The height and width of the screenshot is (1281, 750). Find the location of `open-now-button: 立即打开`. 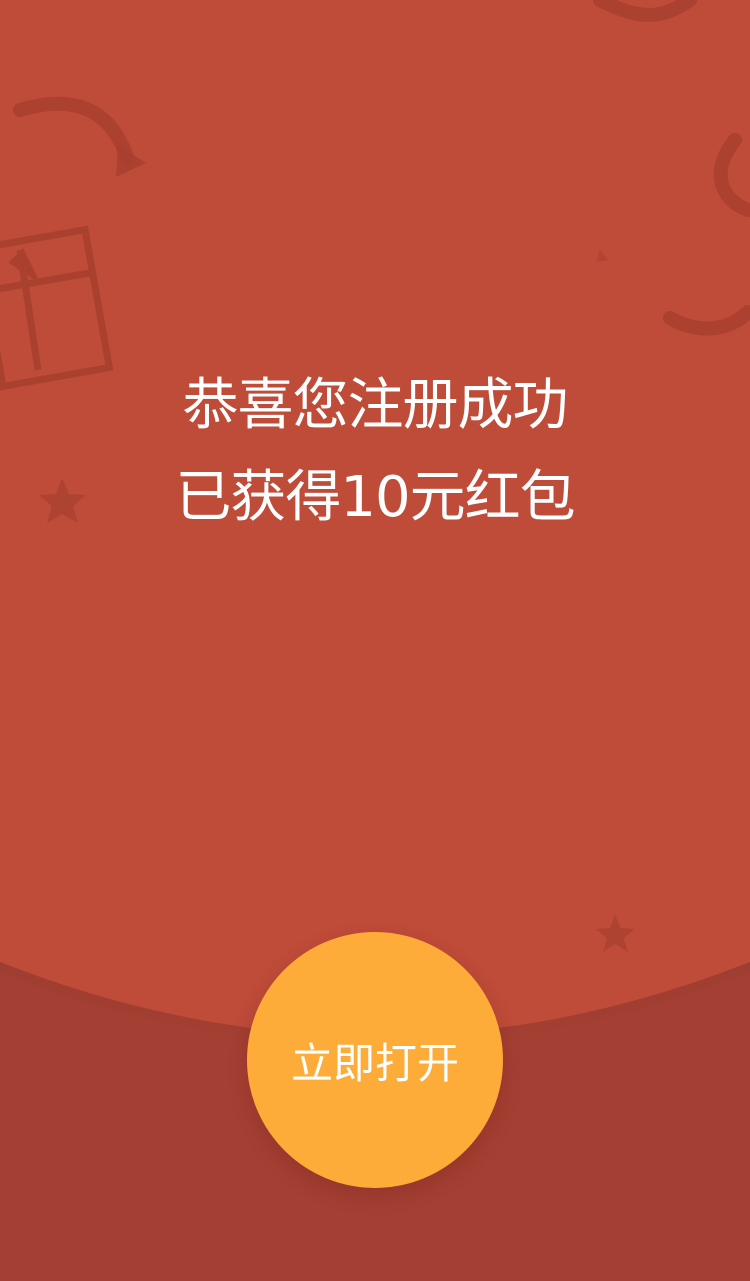

open-now-button: 立即打开 is located at coordinates (375, 1060).